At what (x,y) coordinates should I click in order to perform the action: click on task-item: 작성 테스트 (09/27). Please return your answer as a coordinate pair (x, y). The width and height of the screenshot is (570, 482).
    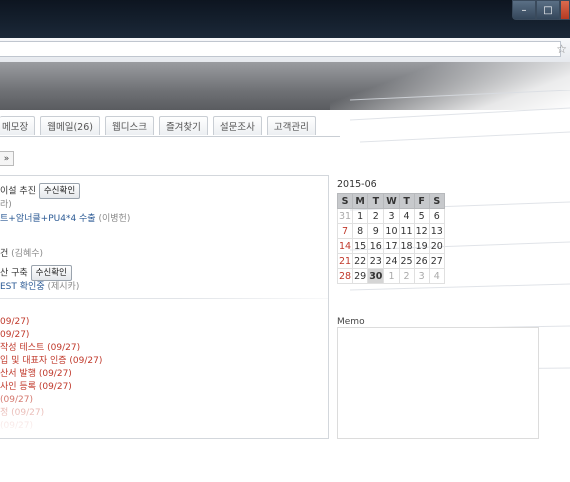
    Looking at the image, I should click on (164, 348).